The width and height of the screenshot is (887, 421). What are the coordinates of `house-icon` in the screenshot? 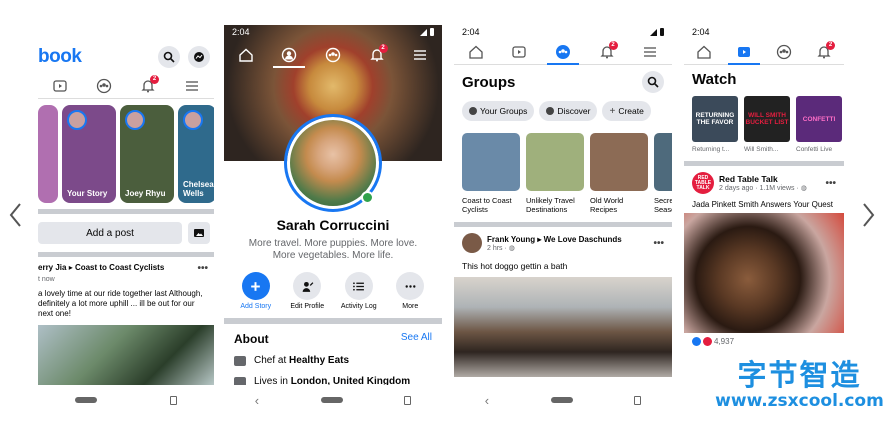 It's located at (240, 380).